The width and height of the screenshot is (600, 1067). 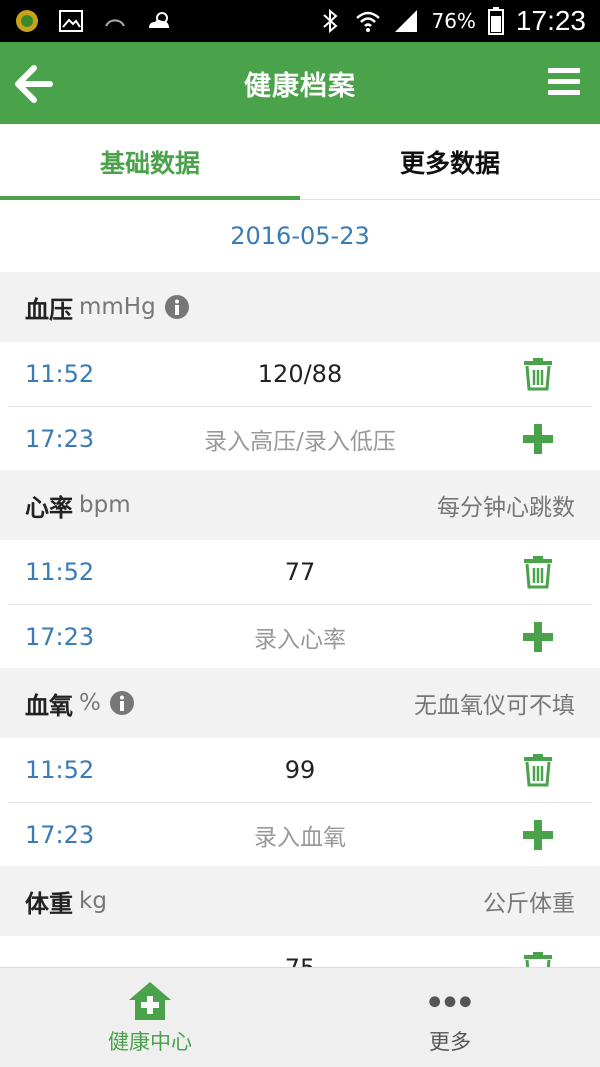 I want to click on entry-row: 17:23 录入血氧, so click(x=300, y=834).